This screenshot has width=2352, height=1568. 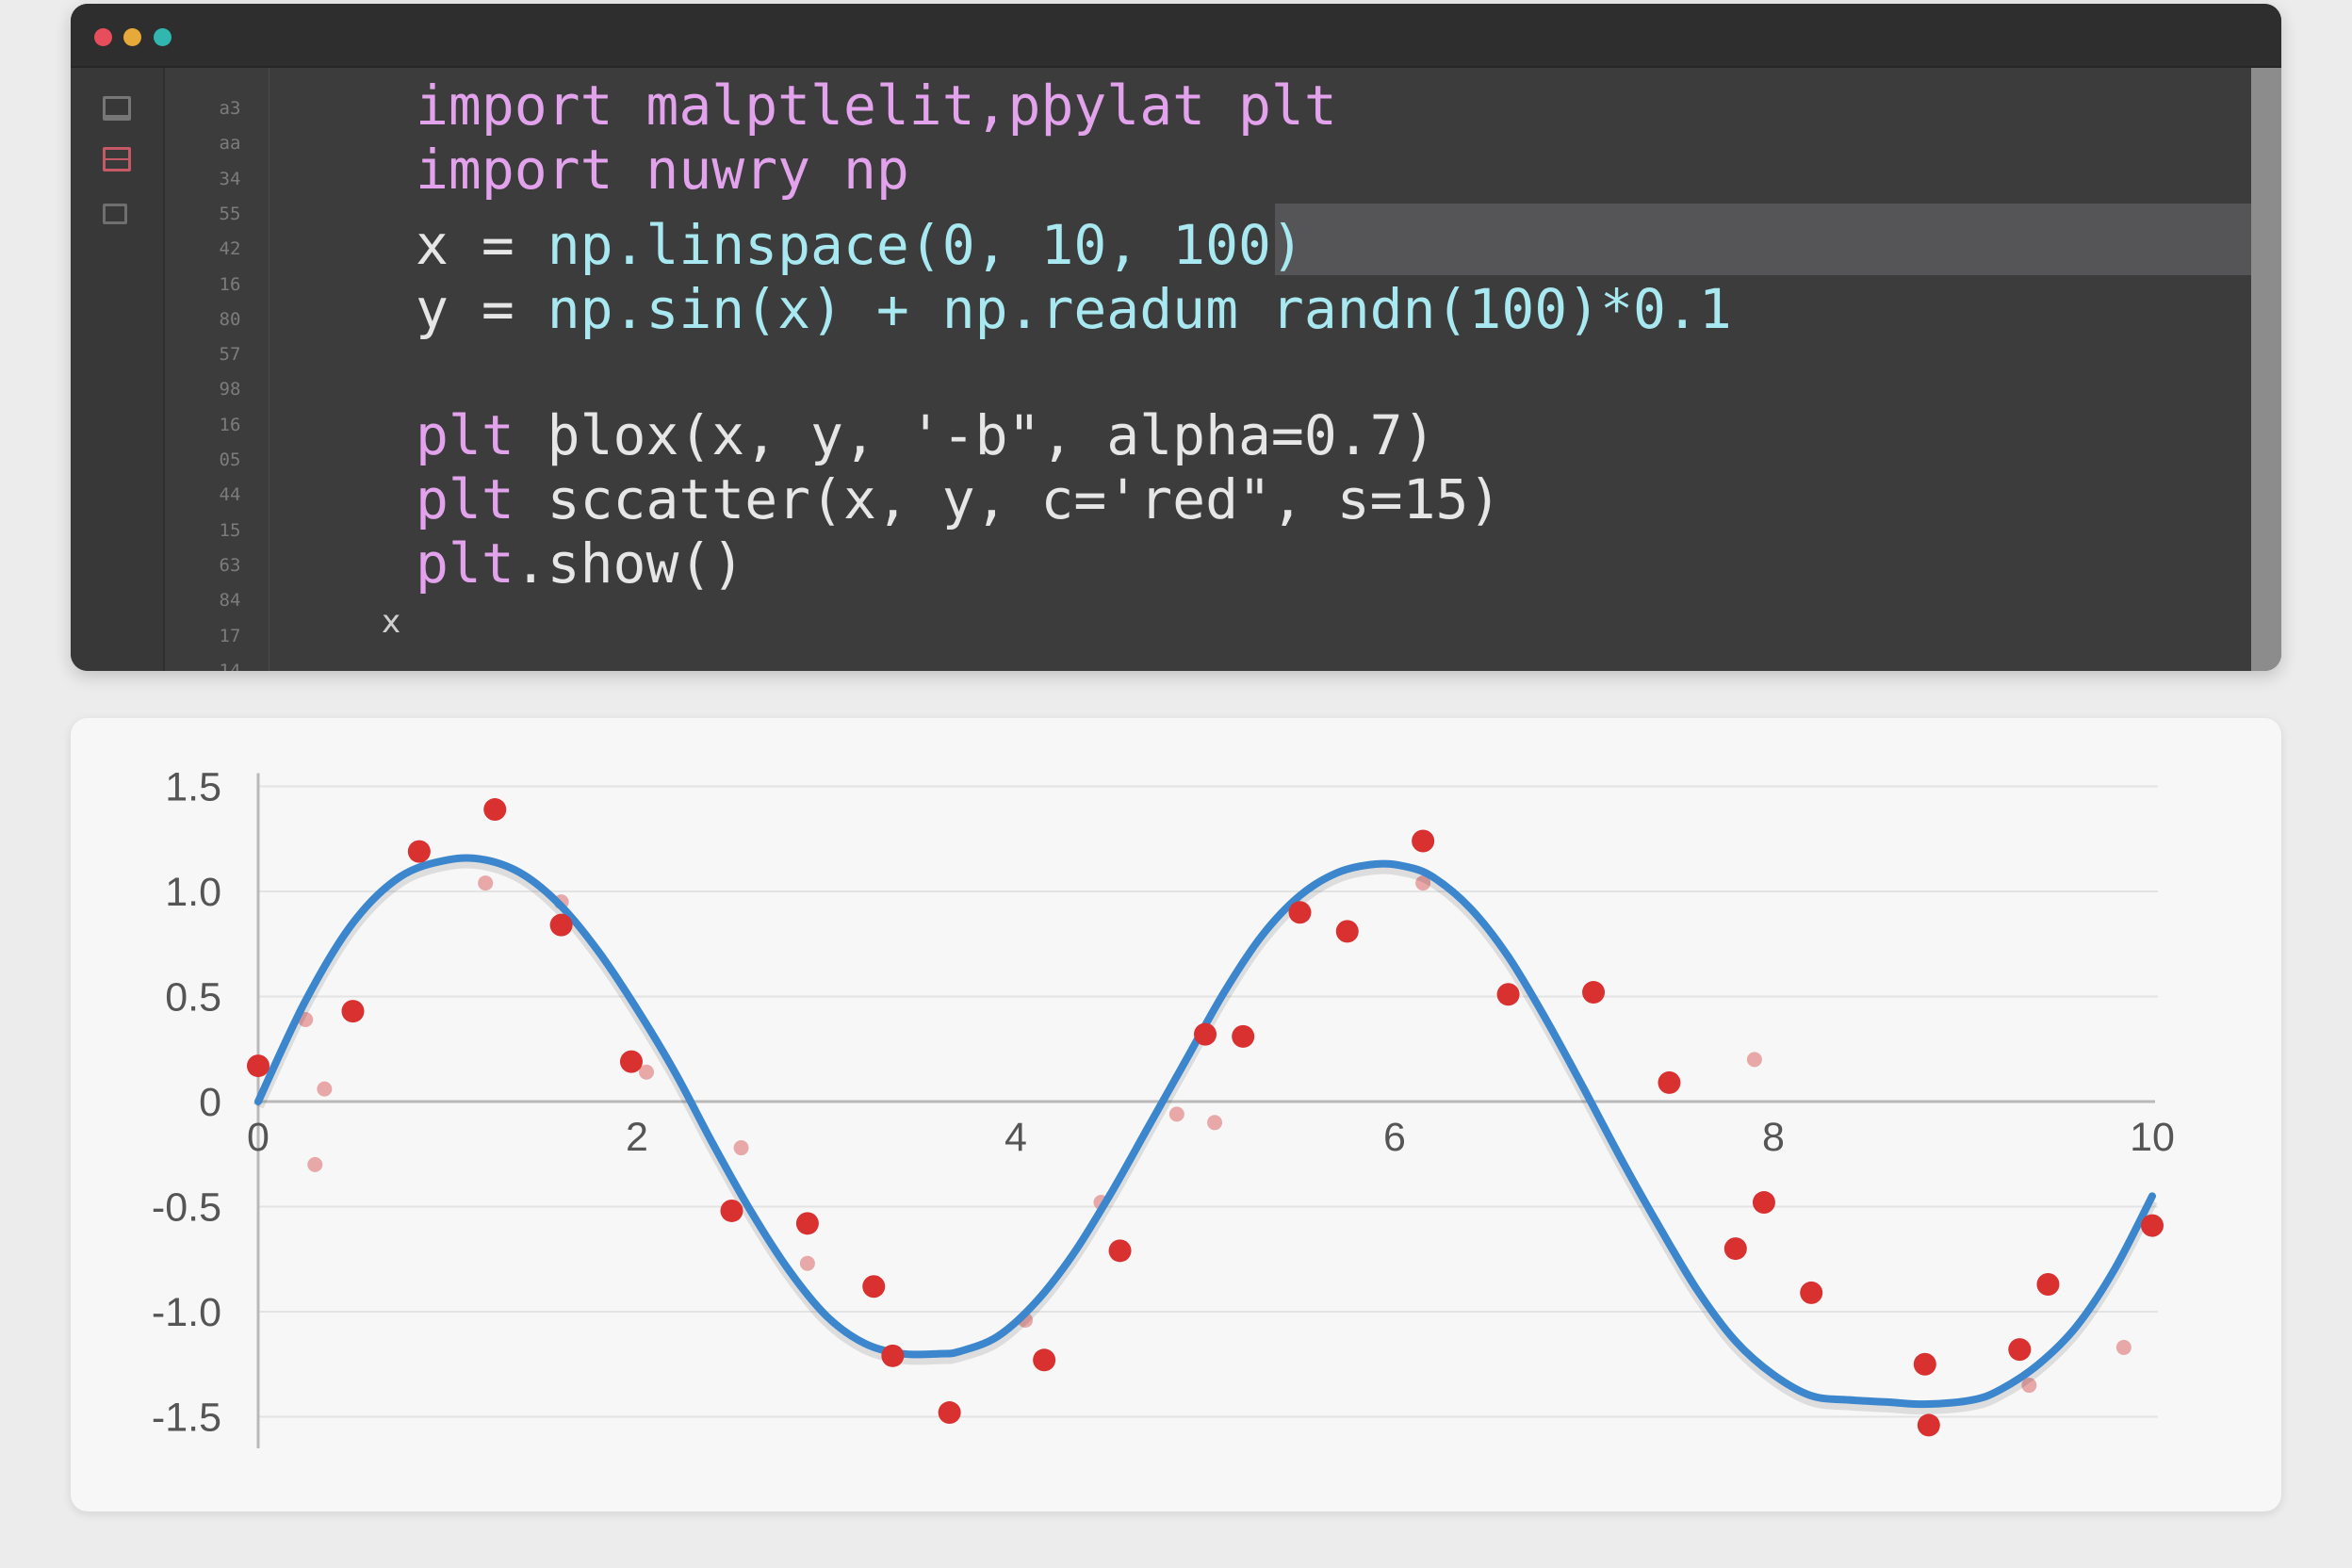 I want to click on line-number: 63, so click(x=230, y=565).